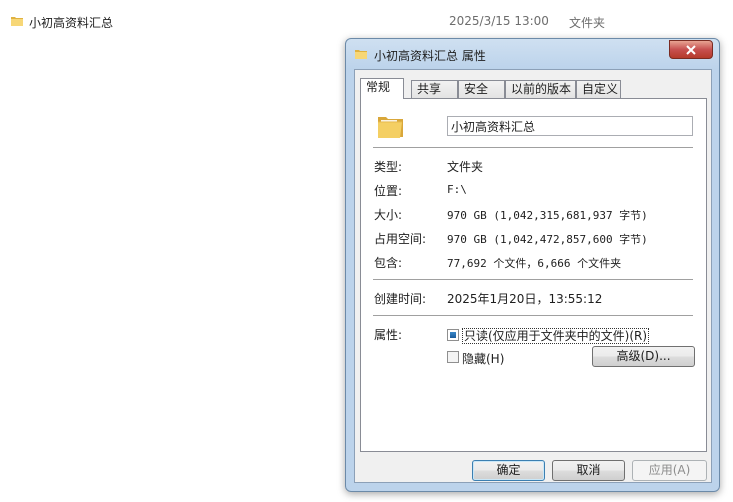 This screenshot has width=733, height=502. What do you see at coordinates (388, 335) in the screenshot?
I see `attributes-label: 属性:` at bounding box center [388, 335].